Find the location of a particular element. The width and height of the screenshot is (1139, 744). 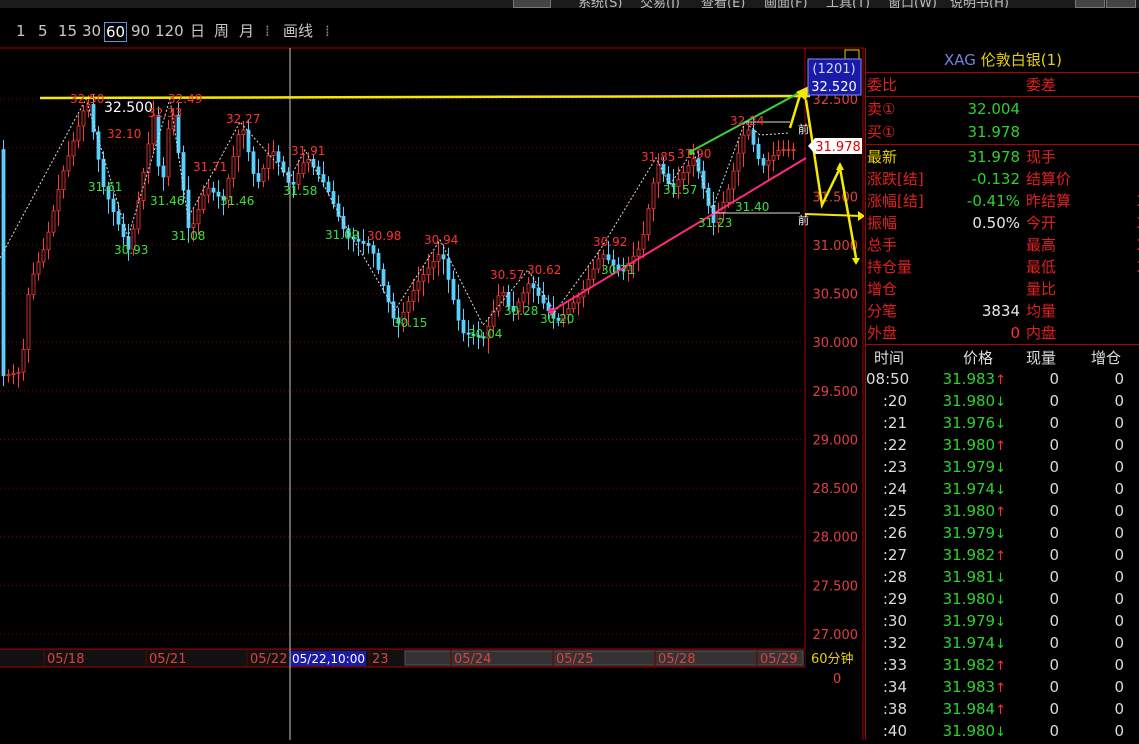

quote-label: 分笔 is located at coordinates (882, 311).